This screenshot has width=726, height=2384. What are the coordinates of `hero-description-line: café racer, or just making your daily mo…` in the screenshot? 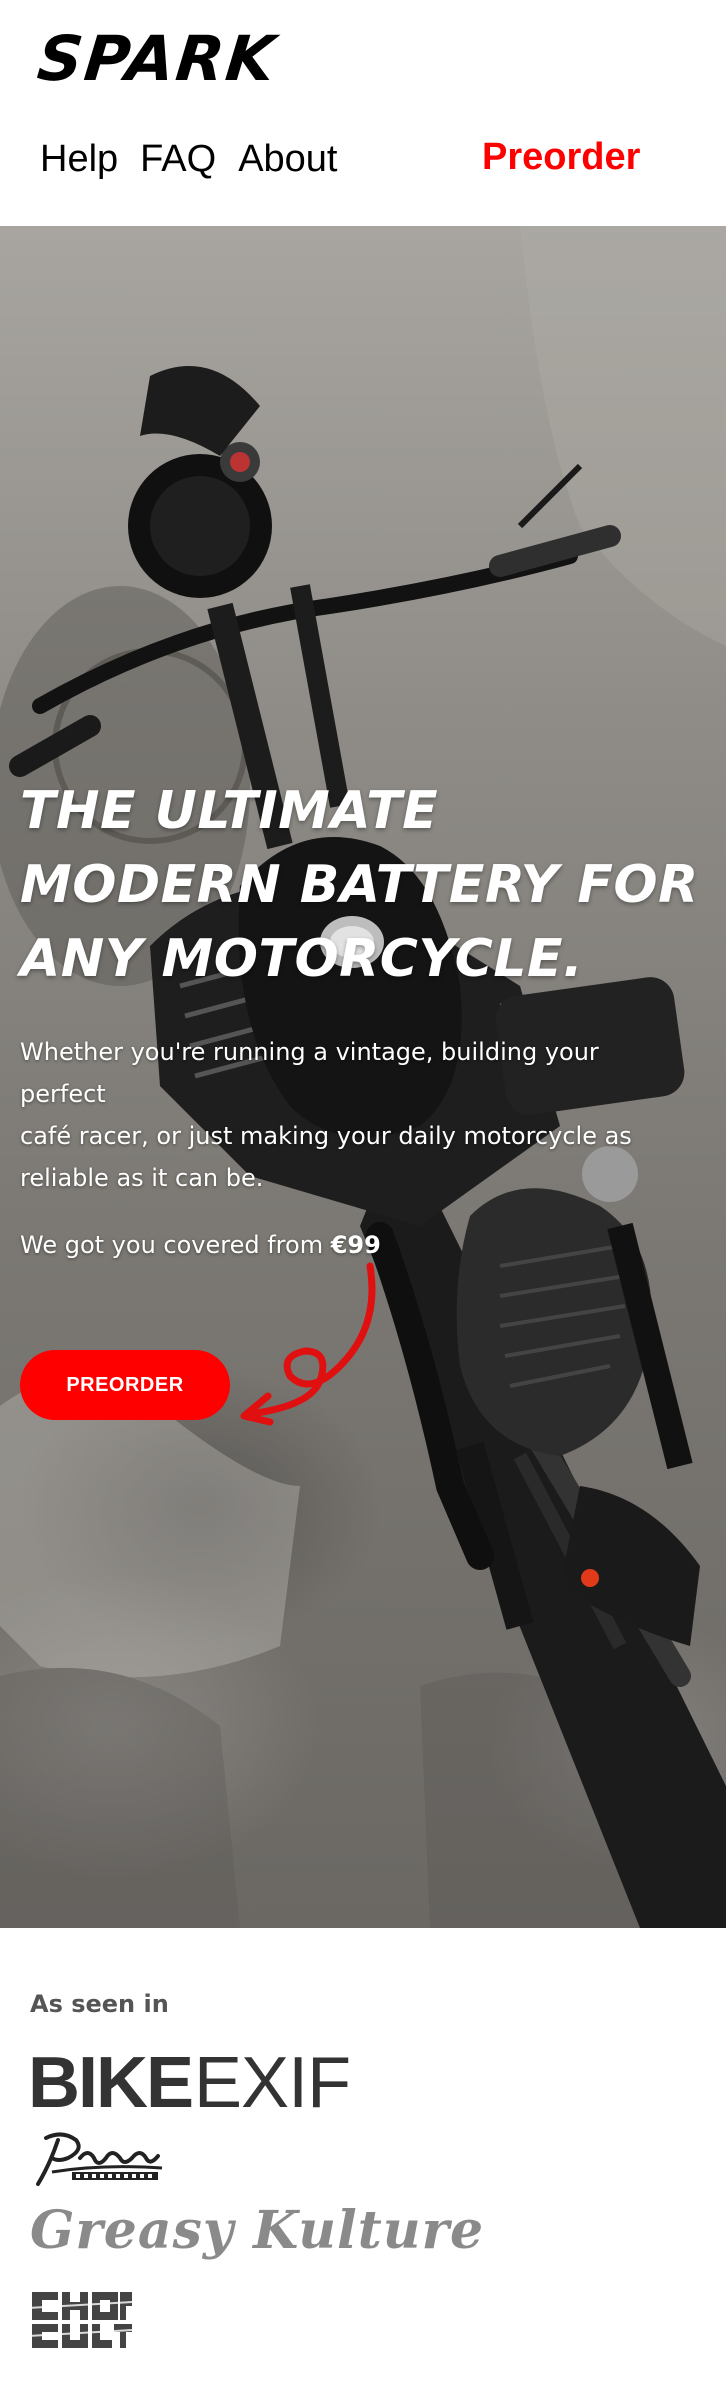 It's located at (326, 1157).